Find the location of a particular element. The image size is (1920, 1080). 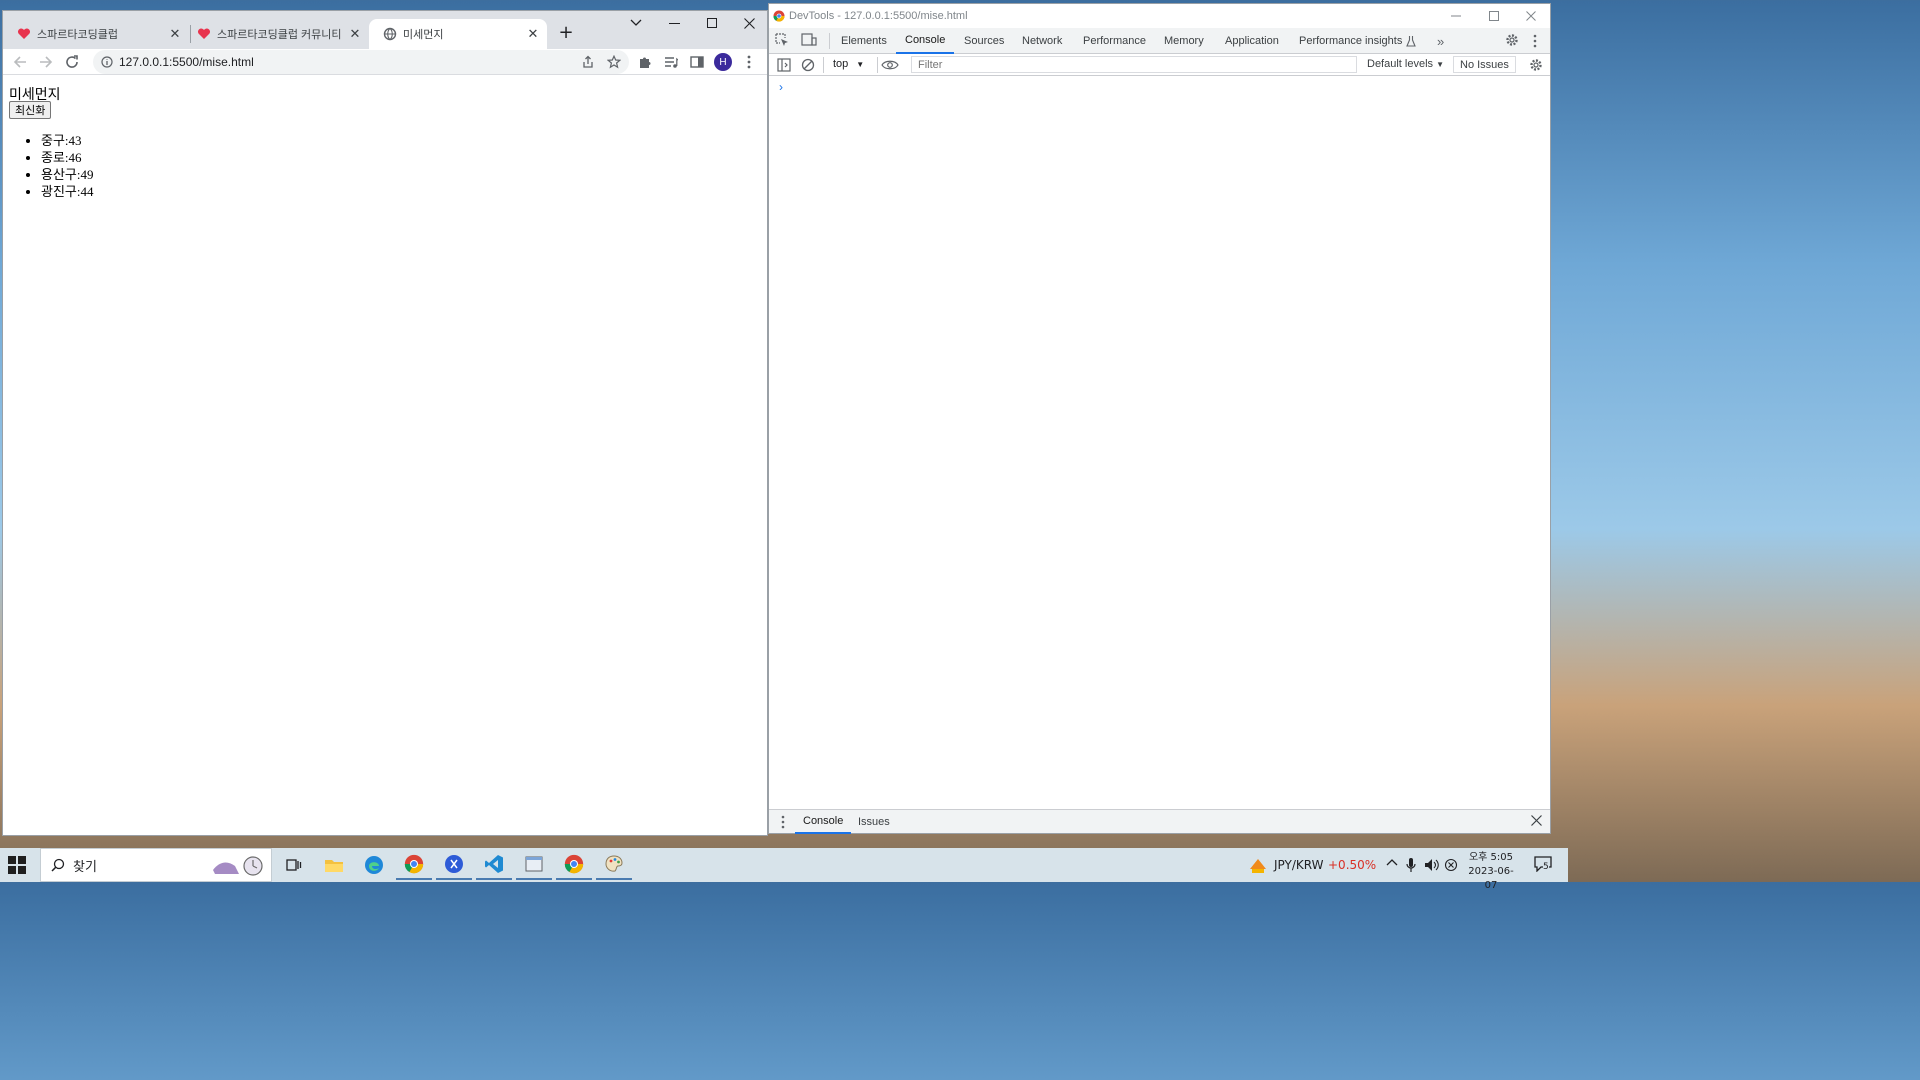

task-view-button is located at coordinates (294, 865).